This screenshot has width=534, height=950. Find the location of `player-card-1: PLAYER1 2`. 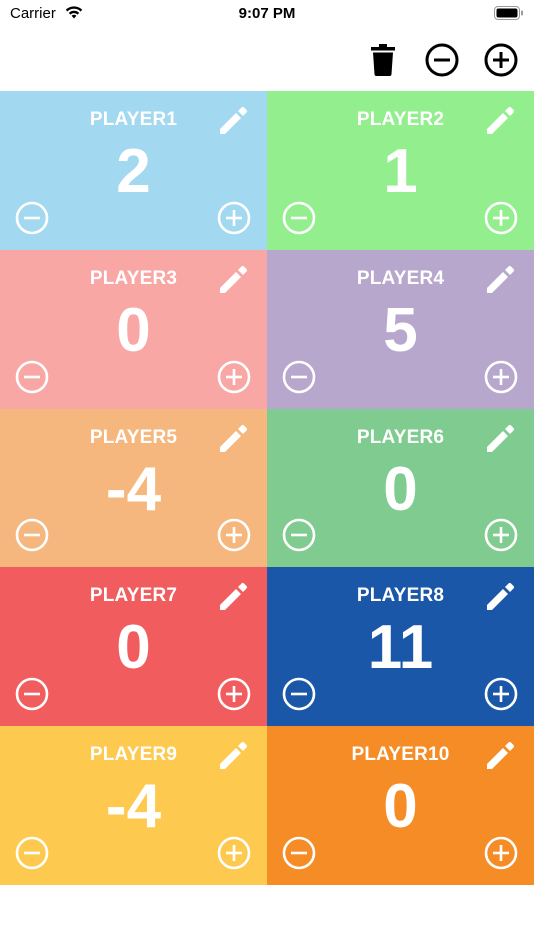

player-card-1: PLAYER1 2 is located at coordinates (133, 170).